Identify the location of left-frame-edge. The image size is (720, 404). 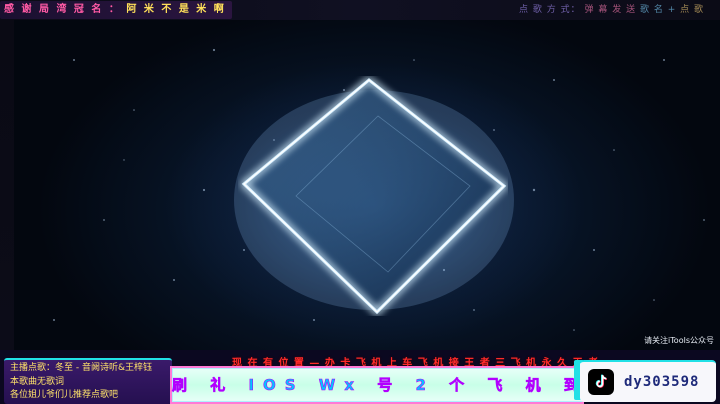
(7, 185).